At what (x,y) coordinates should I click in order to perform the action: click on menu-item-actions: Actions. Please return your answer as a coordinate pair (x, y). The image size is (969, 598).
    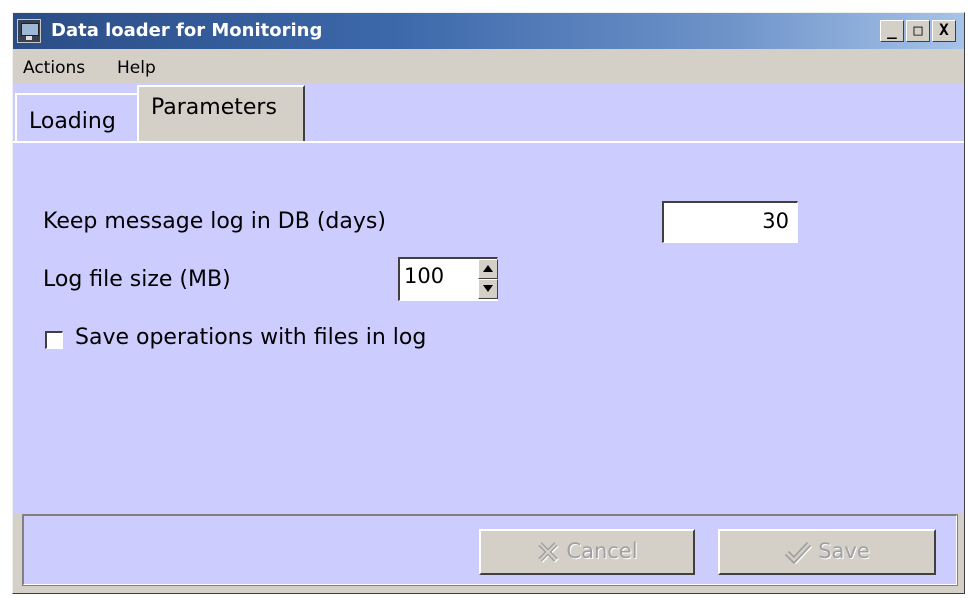
    Looking at the image, I should click on (54, 68).